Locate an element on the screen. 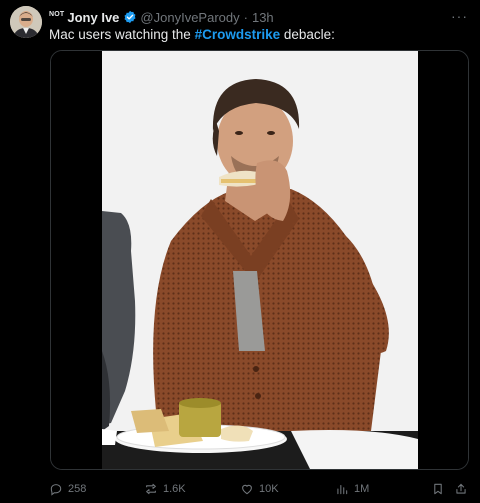  more-icon: ··· is located at coordinates (459, 16).